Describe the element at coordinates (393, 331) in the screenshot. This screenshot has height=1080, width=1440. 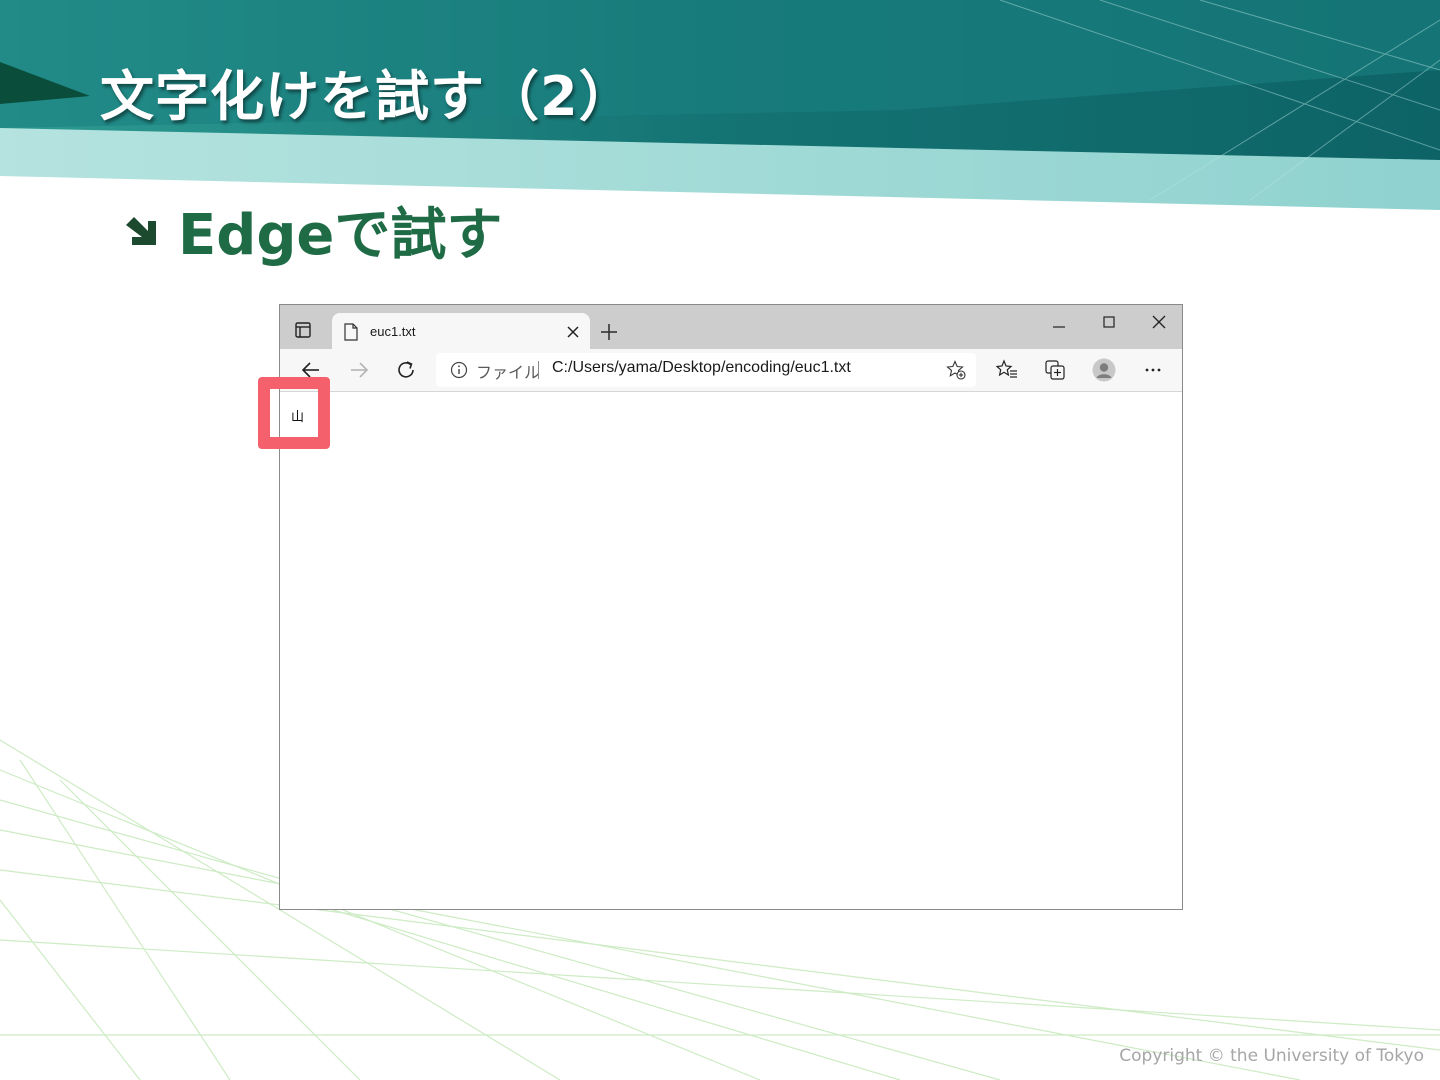
I see `tab-title: euc1.txt` at that location.